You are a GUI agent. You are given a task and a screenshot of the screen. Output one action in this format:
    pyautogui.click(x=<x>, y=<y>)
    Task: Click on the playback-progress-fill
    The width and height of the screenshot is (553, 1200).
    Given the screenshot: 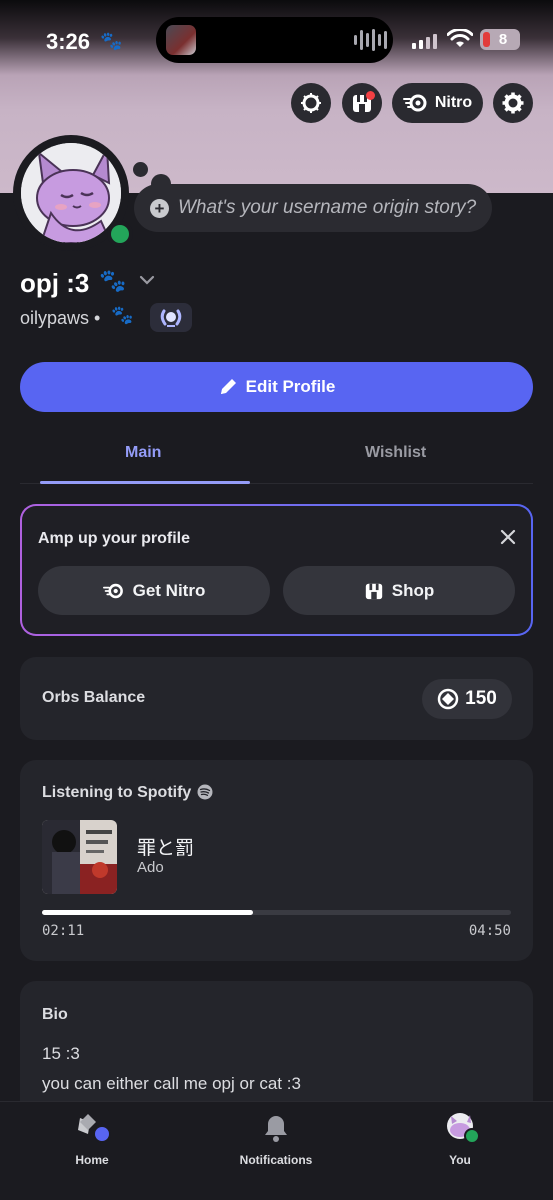 What is the action you would take?
    pyautogui.click(x=148, y=912)
    